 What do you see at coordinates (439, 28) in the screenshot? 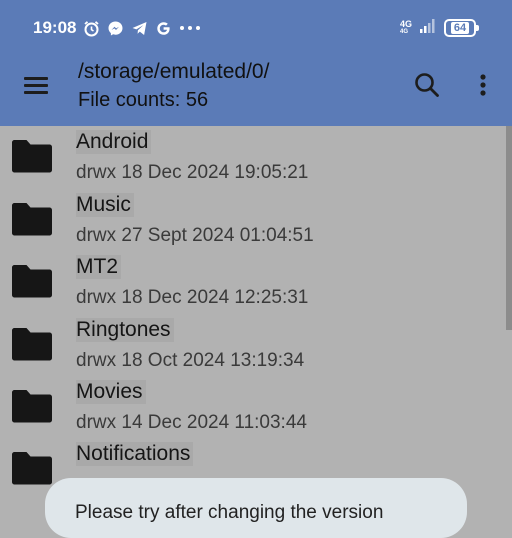
I see `system-indicators: 4G 4G 64` at bounding box center [439, 28].